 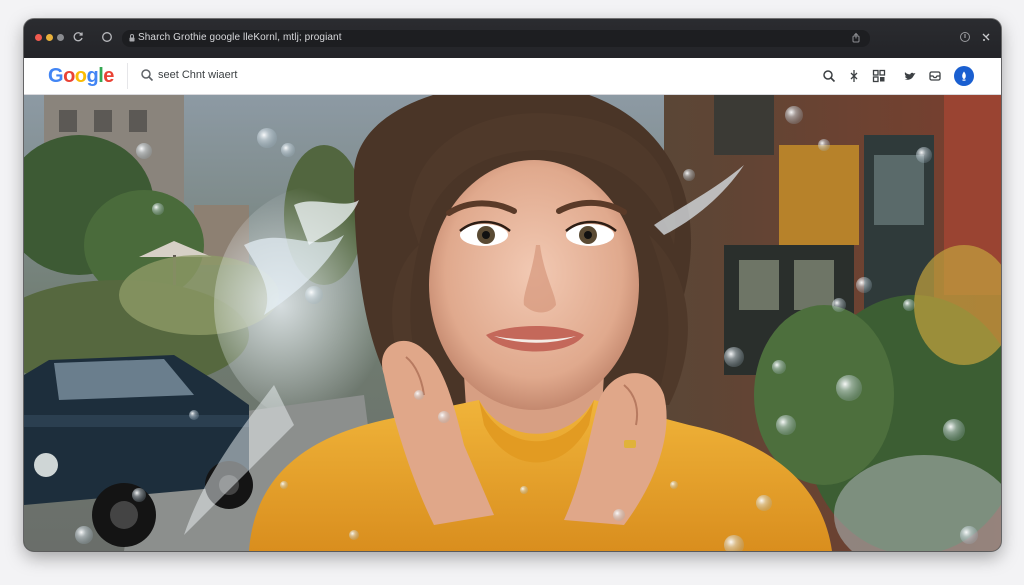 I want to click on zoom-window-button, so click(x=60, y=37).